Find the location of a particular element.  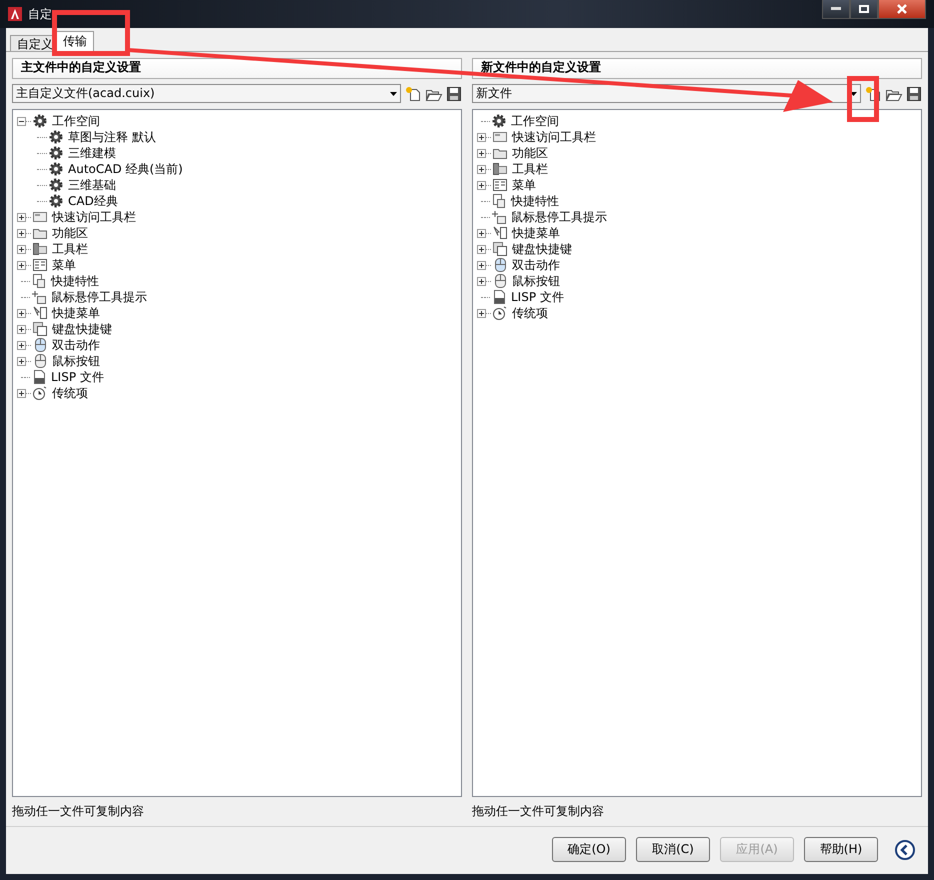

window-title: 自定 is located at coordinates (40, 14).